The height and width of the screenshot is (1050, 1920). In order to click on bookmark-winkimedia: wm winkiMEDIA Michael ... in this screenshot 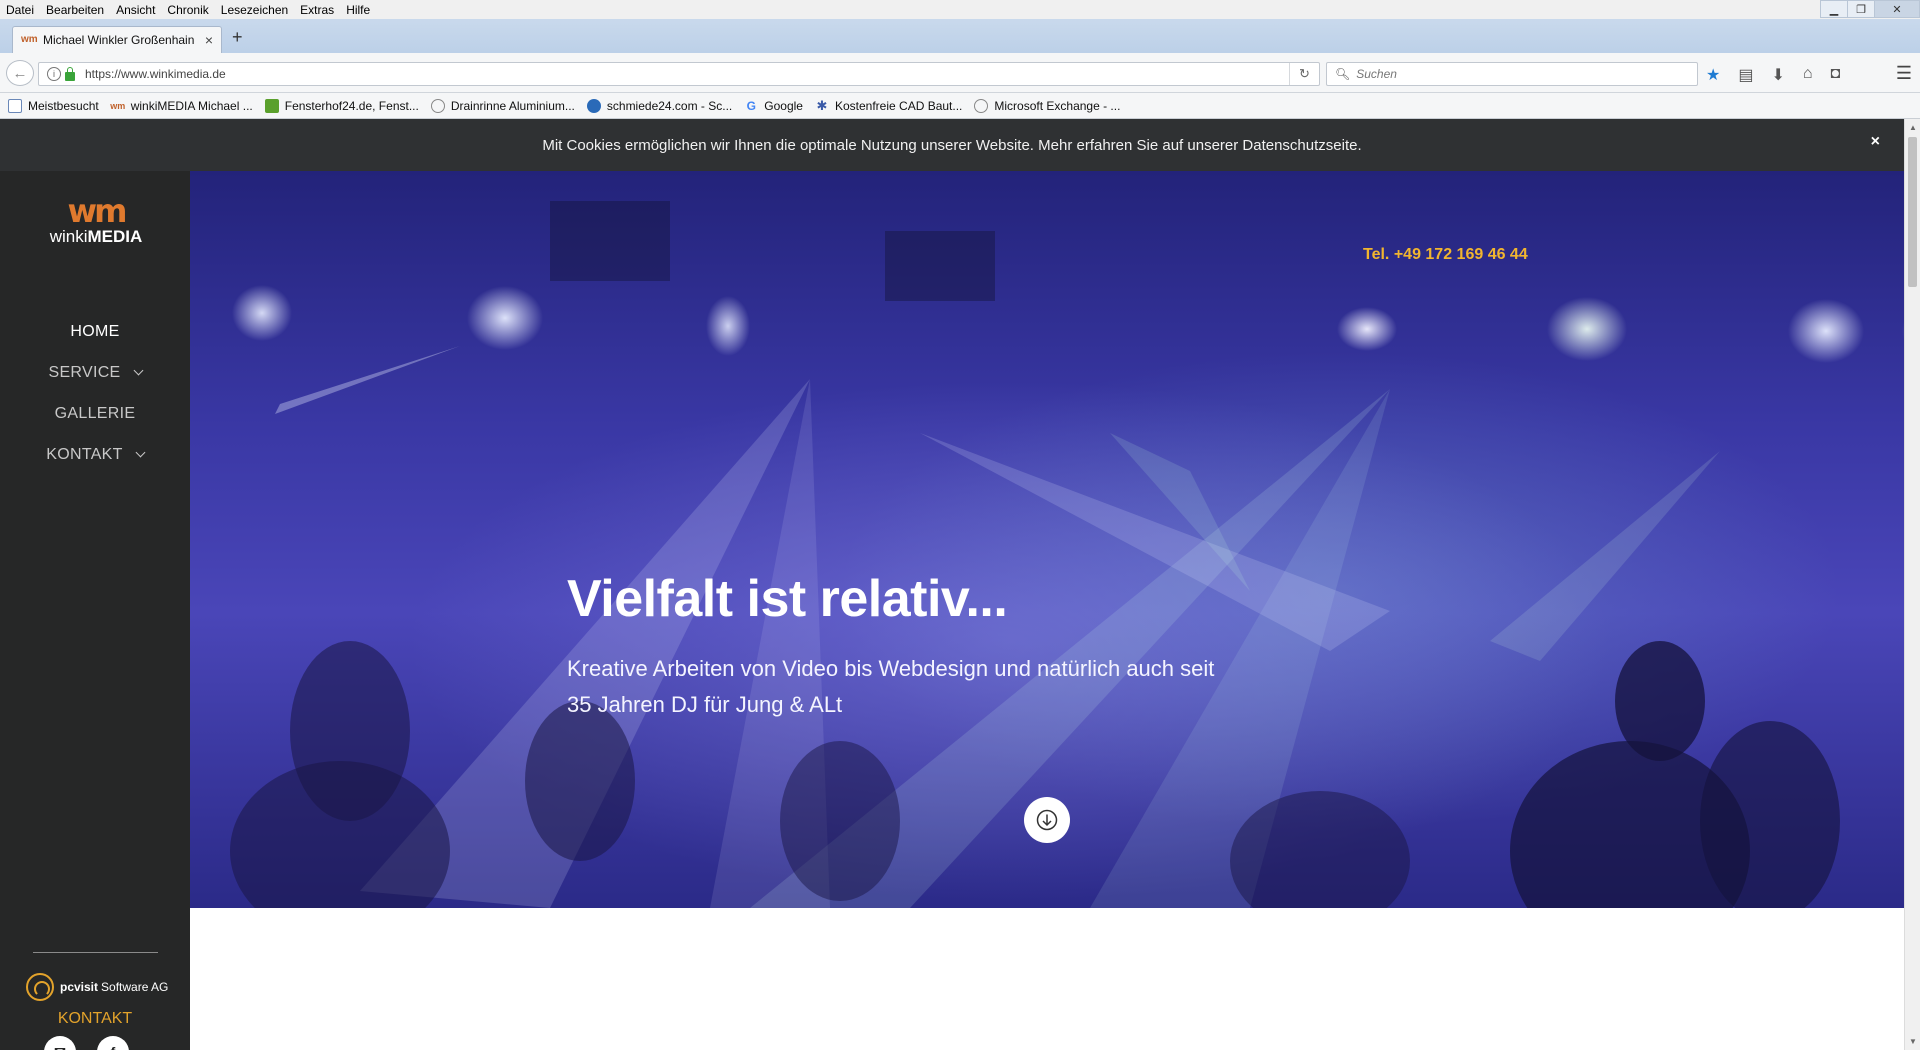, I will do `click(181, 105)`.